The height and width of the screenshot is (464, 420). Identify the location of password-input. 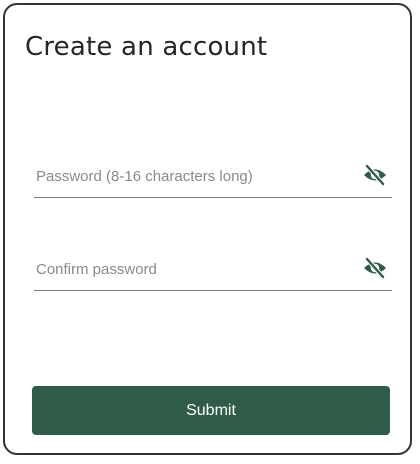
(190, 176).